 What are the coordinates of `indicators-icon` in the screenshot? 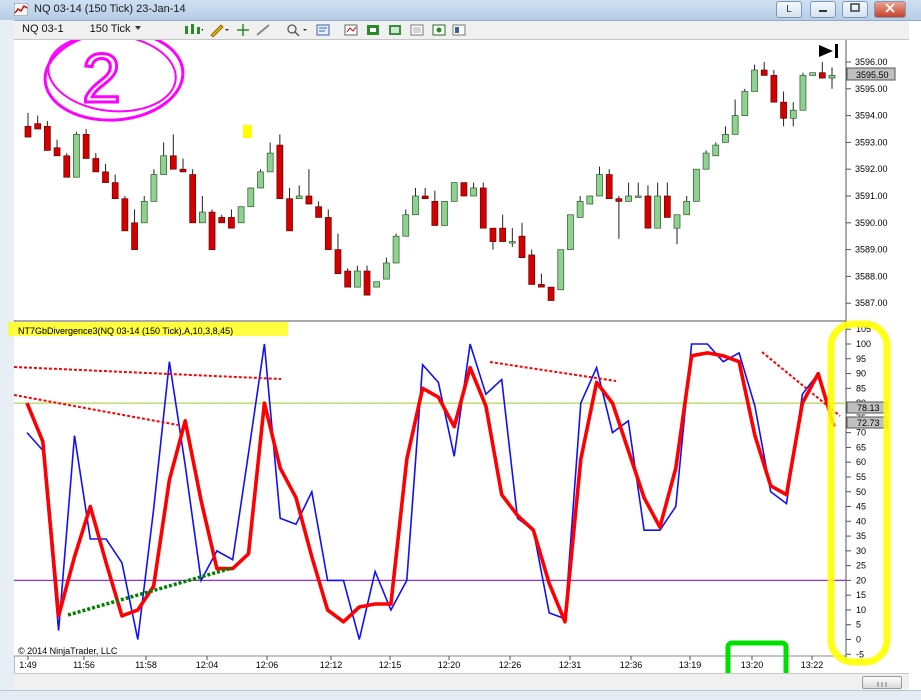 It's located at (351, 30).